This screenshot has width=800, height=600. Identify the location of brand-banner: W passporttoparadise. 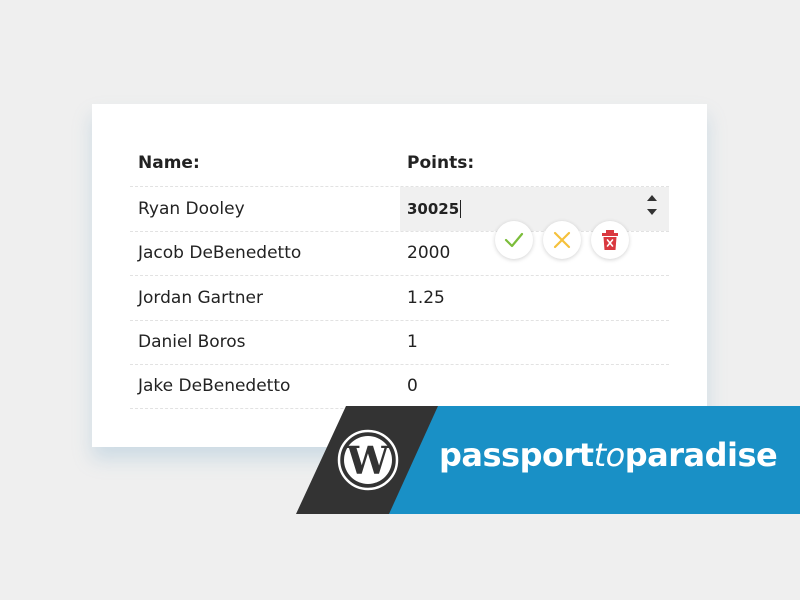
(548, 460).